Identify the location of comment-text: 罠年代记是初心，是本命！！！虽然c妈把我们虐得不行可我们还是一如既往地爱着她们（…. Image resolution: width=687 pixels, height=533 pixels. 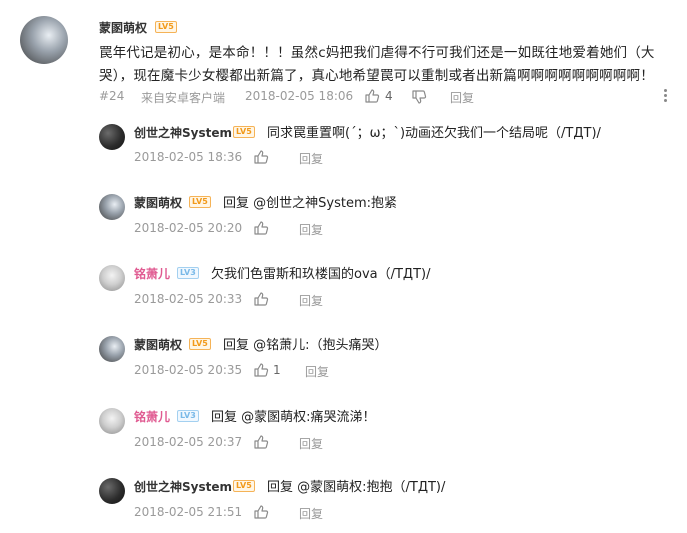
(377, 64).